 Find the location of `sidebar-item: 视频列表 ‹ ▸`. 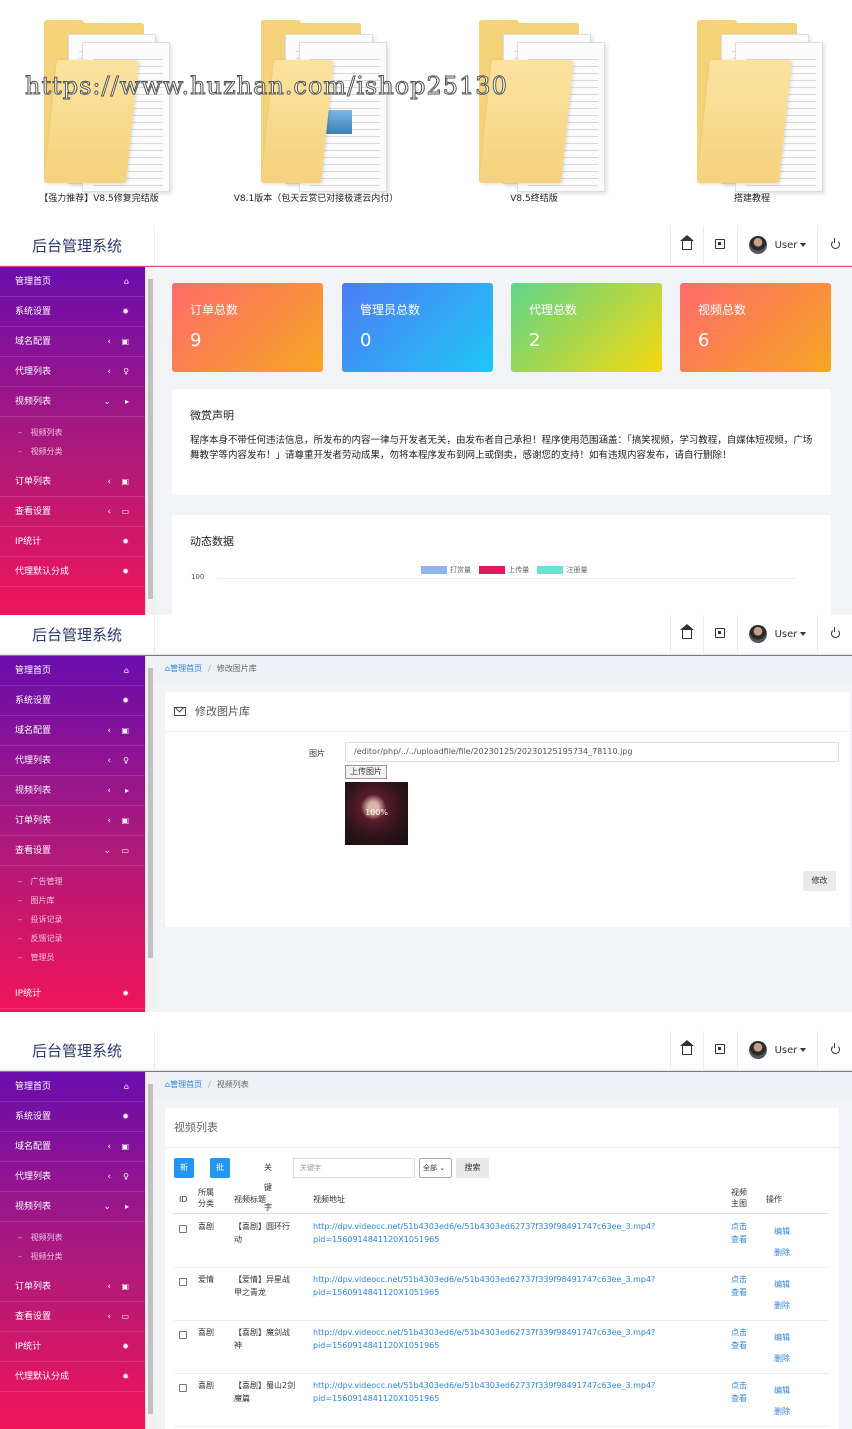

sidebar-item: 视频列表 ‹ ▸ is located at coordinates (72, 791).